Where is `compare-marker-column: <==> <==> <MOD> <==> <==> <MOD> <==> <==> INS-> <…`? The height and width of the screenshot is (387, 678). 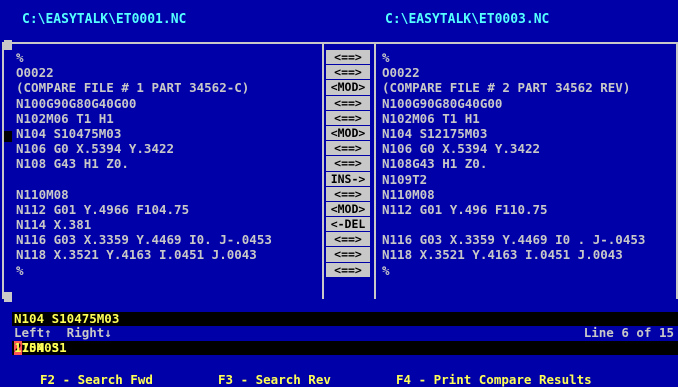
compare-marker-column: <==> <==> <MOD> <==> <==> <MOD> <==> <==> INS-> <… is located at coordinates (350, 170).